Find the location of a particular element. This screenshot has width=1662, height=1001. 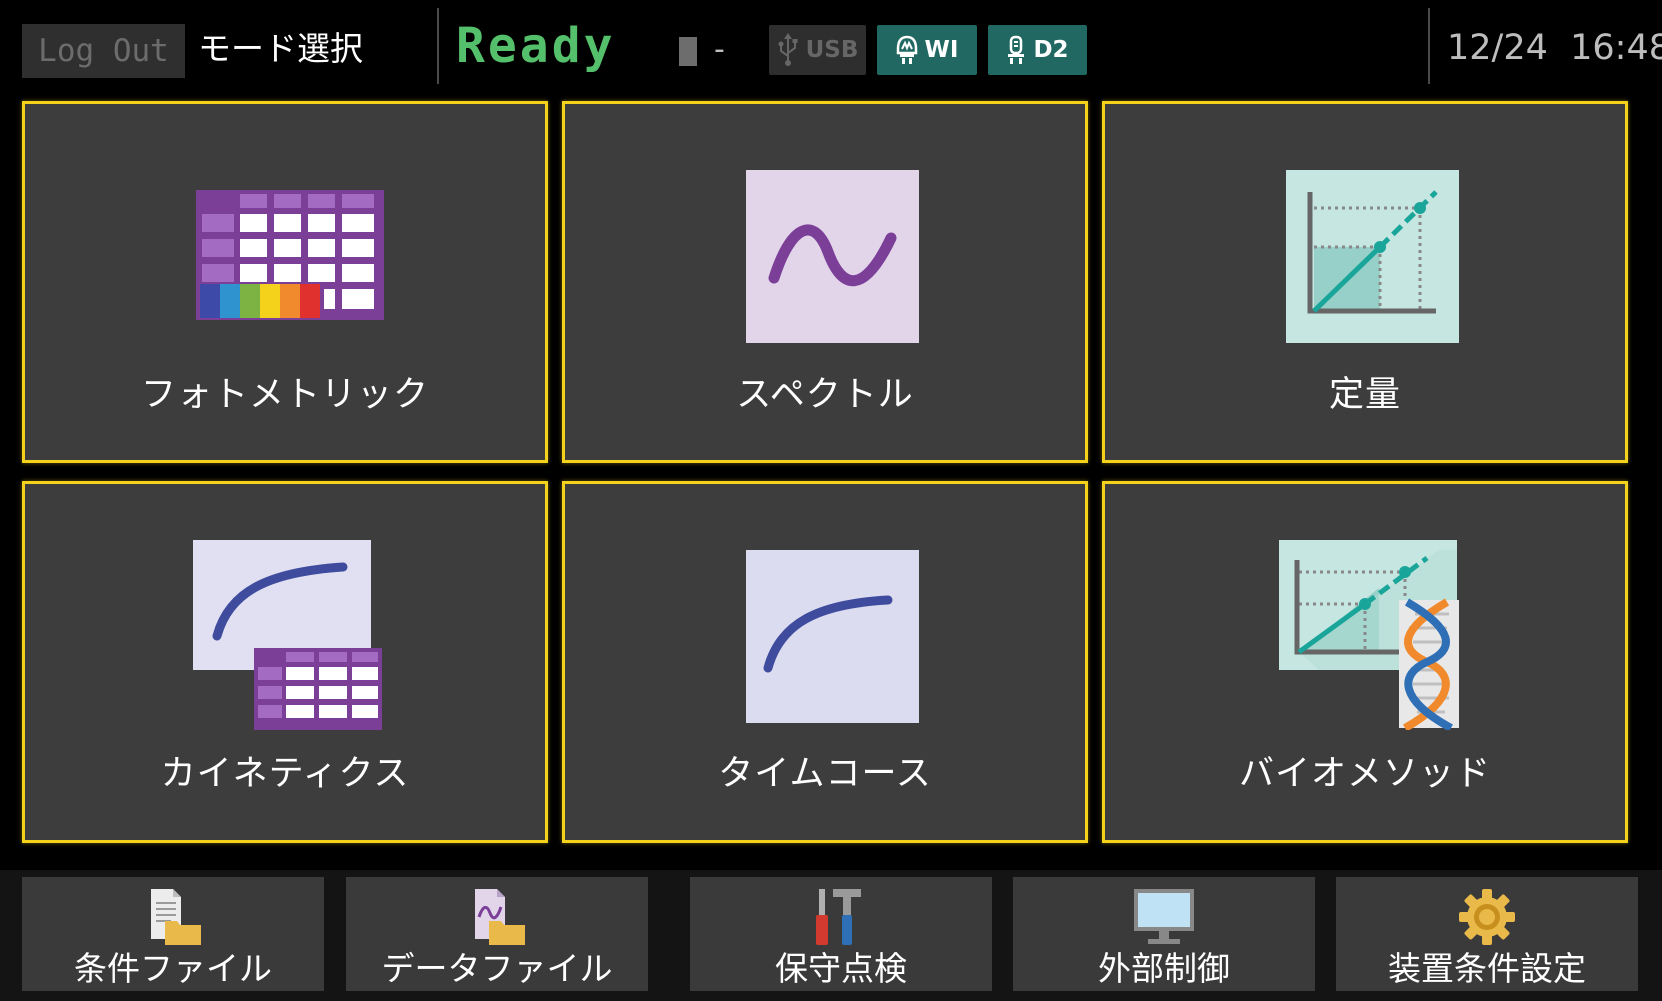

timecourse-curve-icon is located at coordinates (832, 636).